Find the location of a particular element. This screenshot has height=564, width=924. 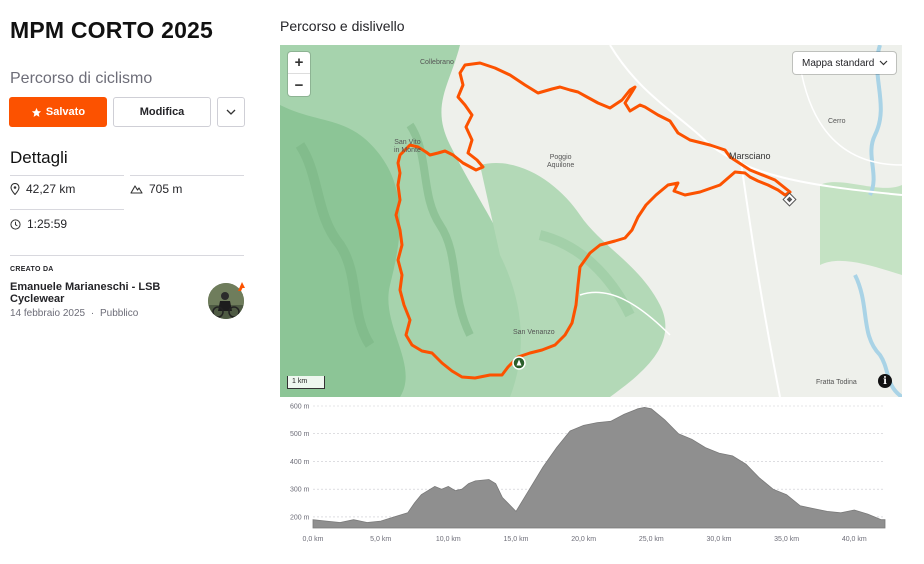

star-icon is located at coordinates (36, 112).